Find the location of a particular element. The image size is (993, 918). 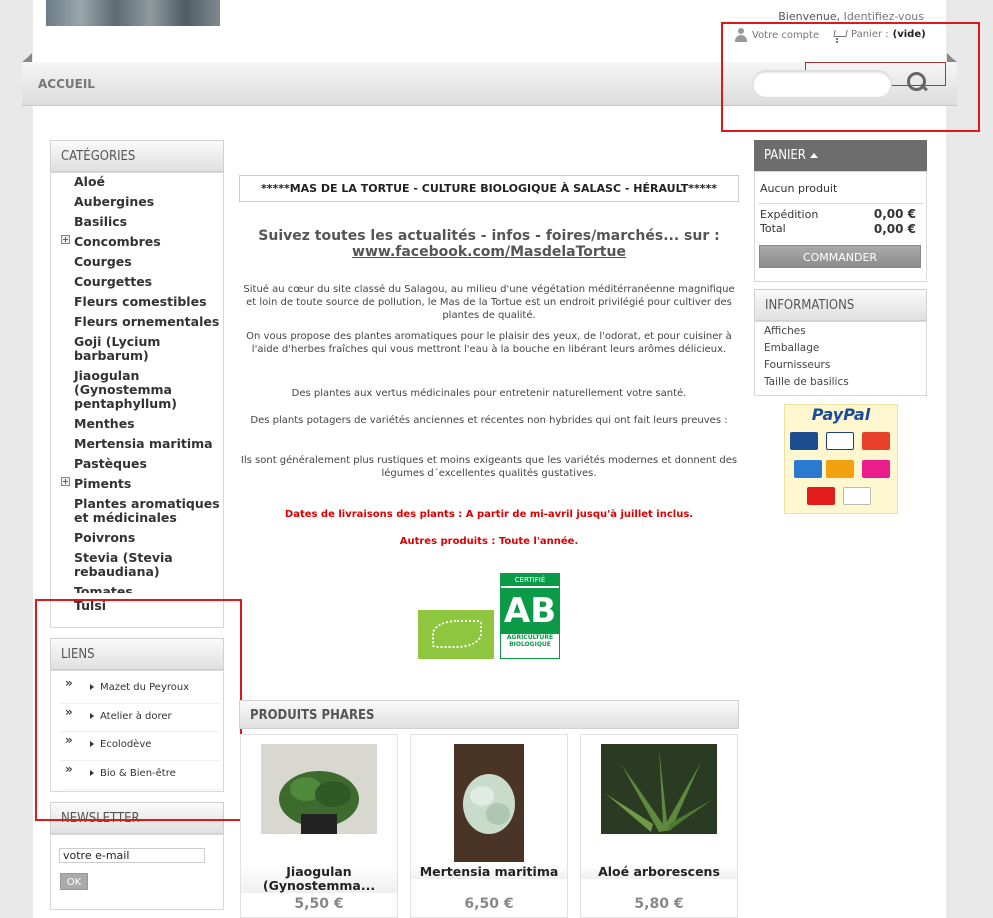

chevron-up-icon is located at coordinates (813, 155).